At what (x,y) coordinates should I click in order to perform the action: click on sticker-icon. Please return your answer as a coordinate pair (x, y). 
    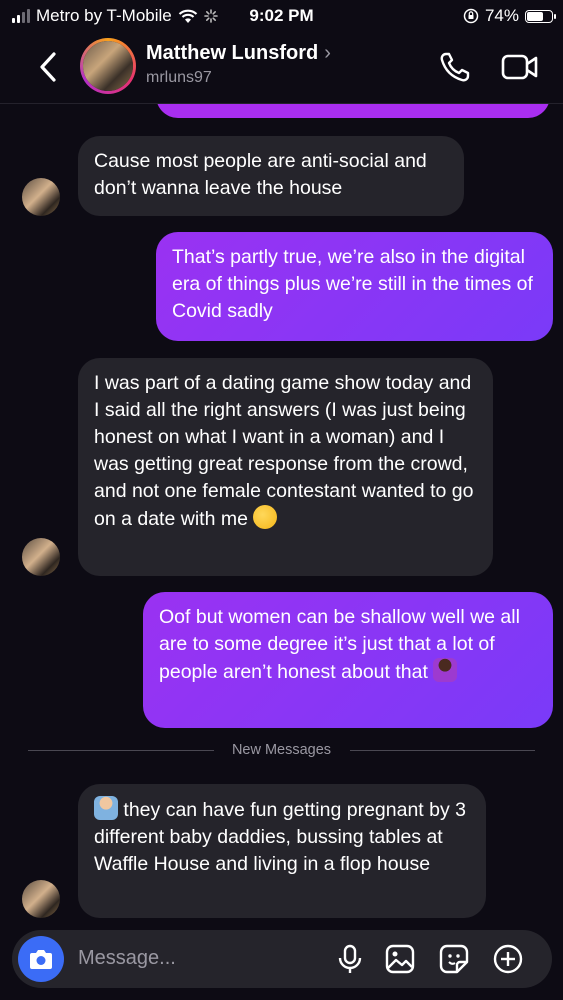
    Looking at the image, I should click on (454, 959).